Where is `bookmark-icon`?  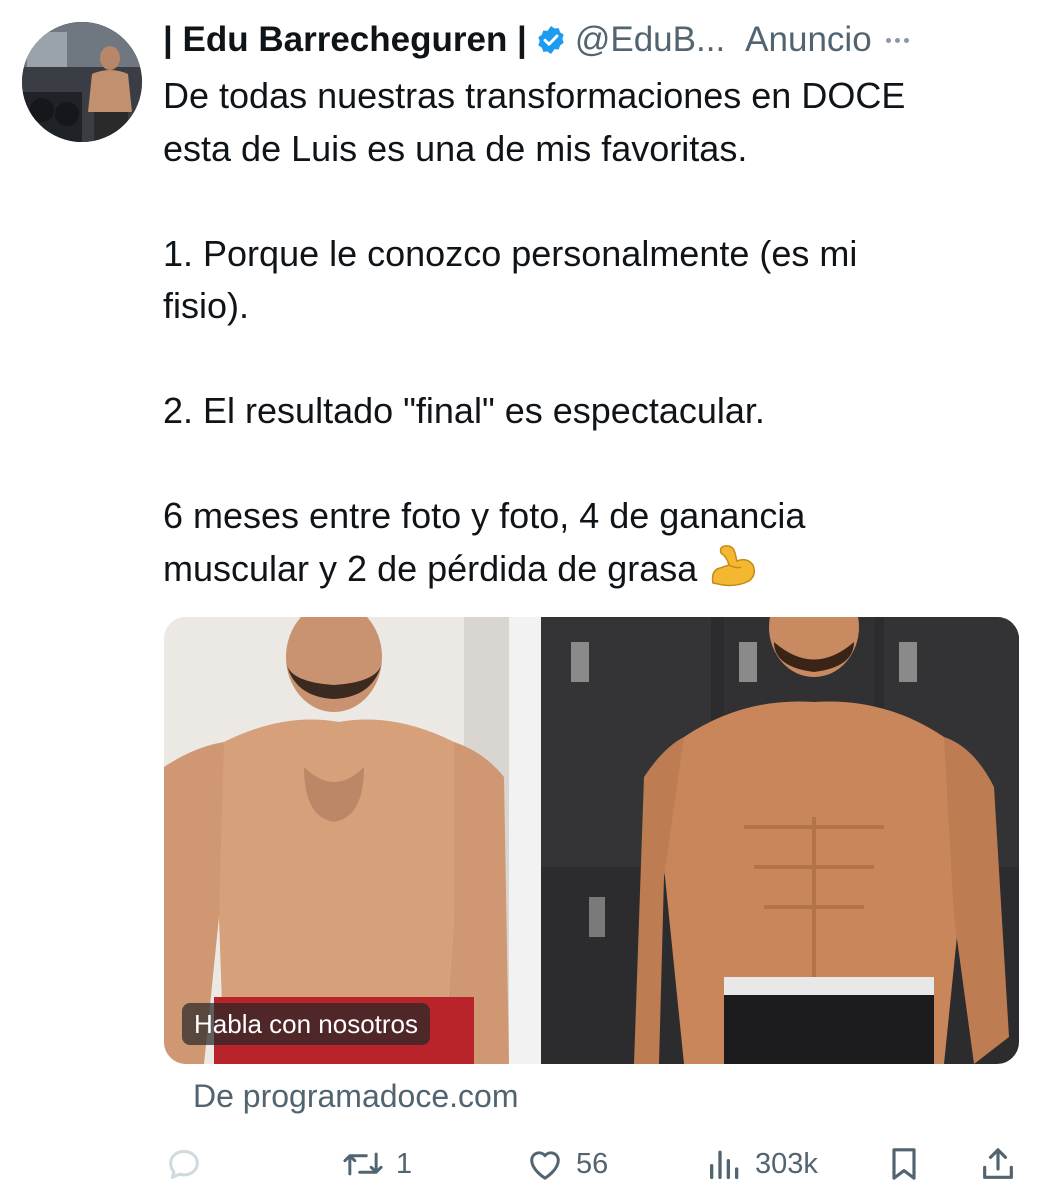 bookmark-icon is located at coordinates (904, 1164).